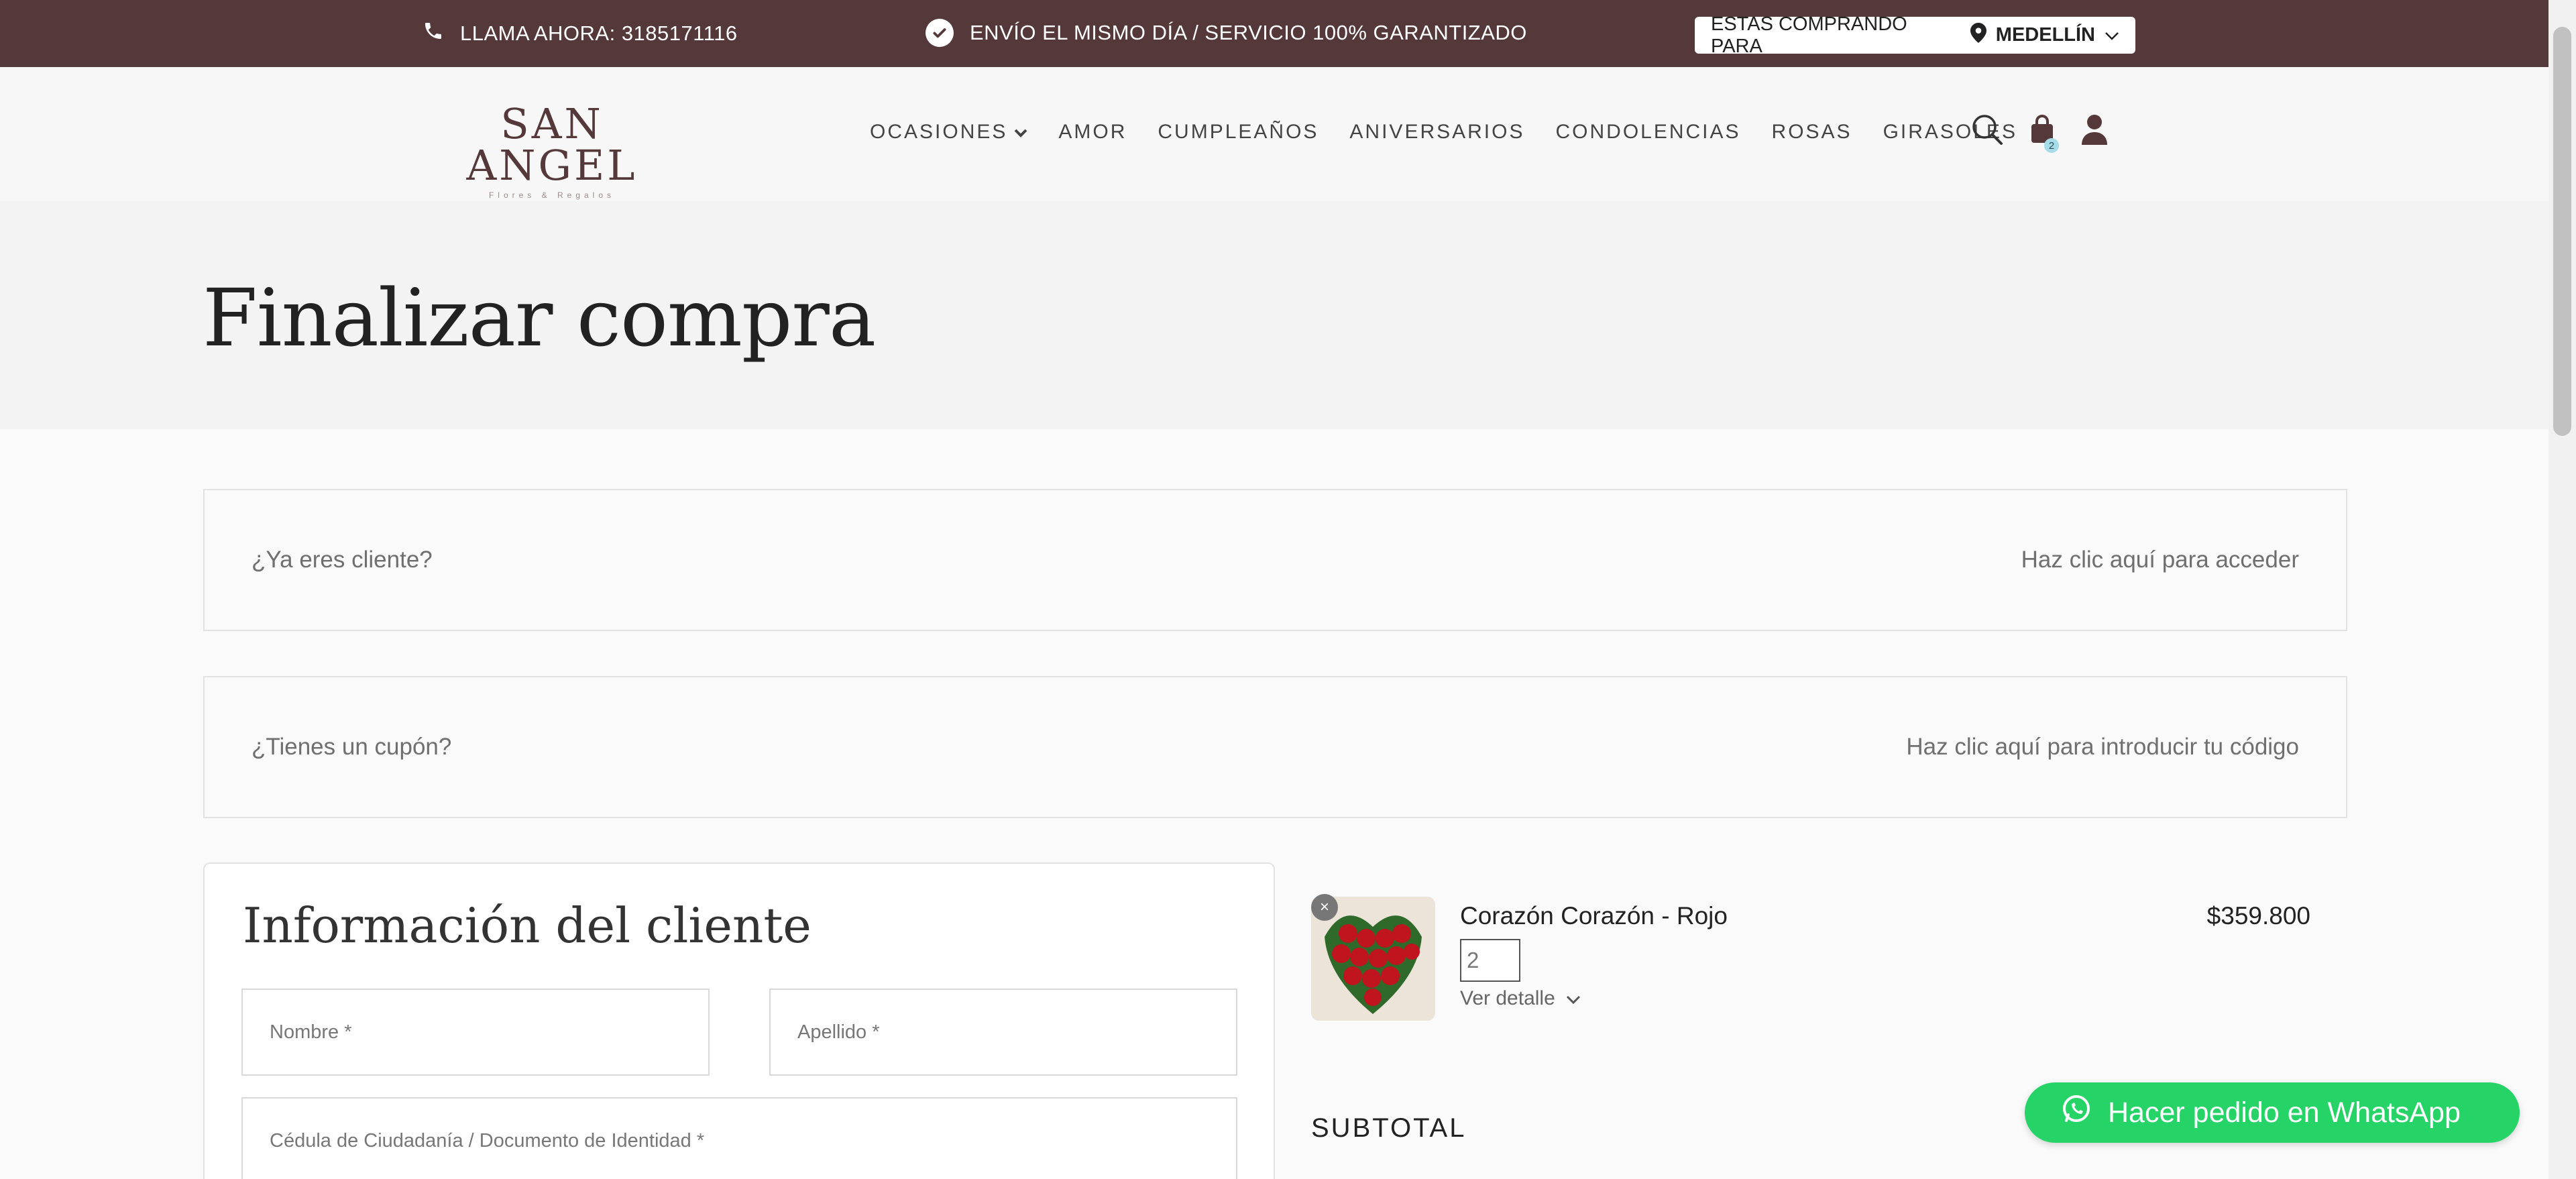 The height and width of the screenshot is (1179, 2576). I want to click on login-link: Haz clic aquí para acceder, so click(2160, 560).